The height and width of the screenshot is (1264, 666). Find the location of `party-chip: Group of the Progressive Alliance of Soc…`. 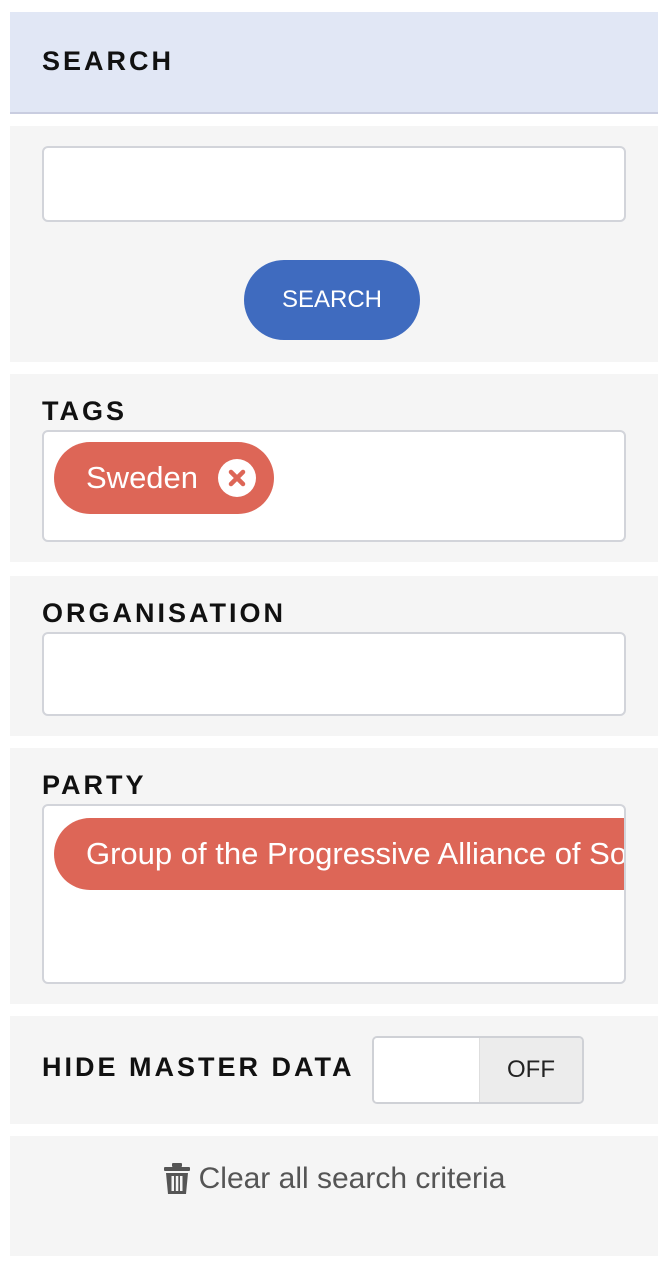

party-chip: Group of the Progressive Alliance of Soc… is located at coordinates (340, 854).